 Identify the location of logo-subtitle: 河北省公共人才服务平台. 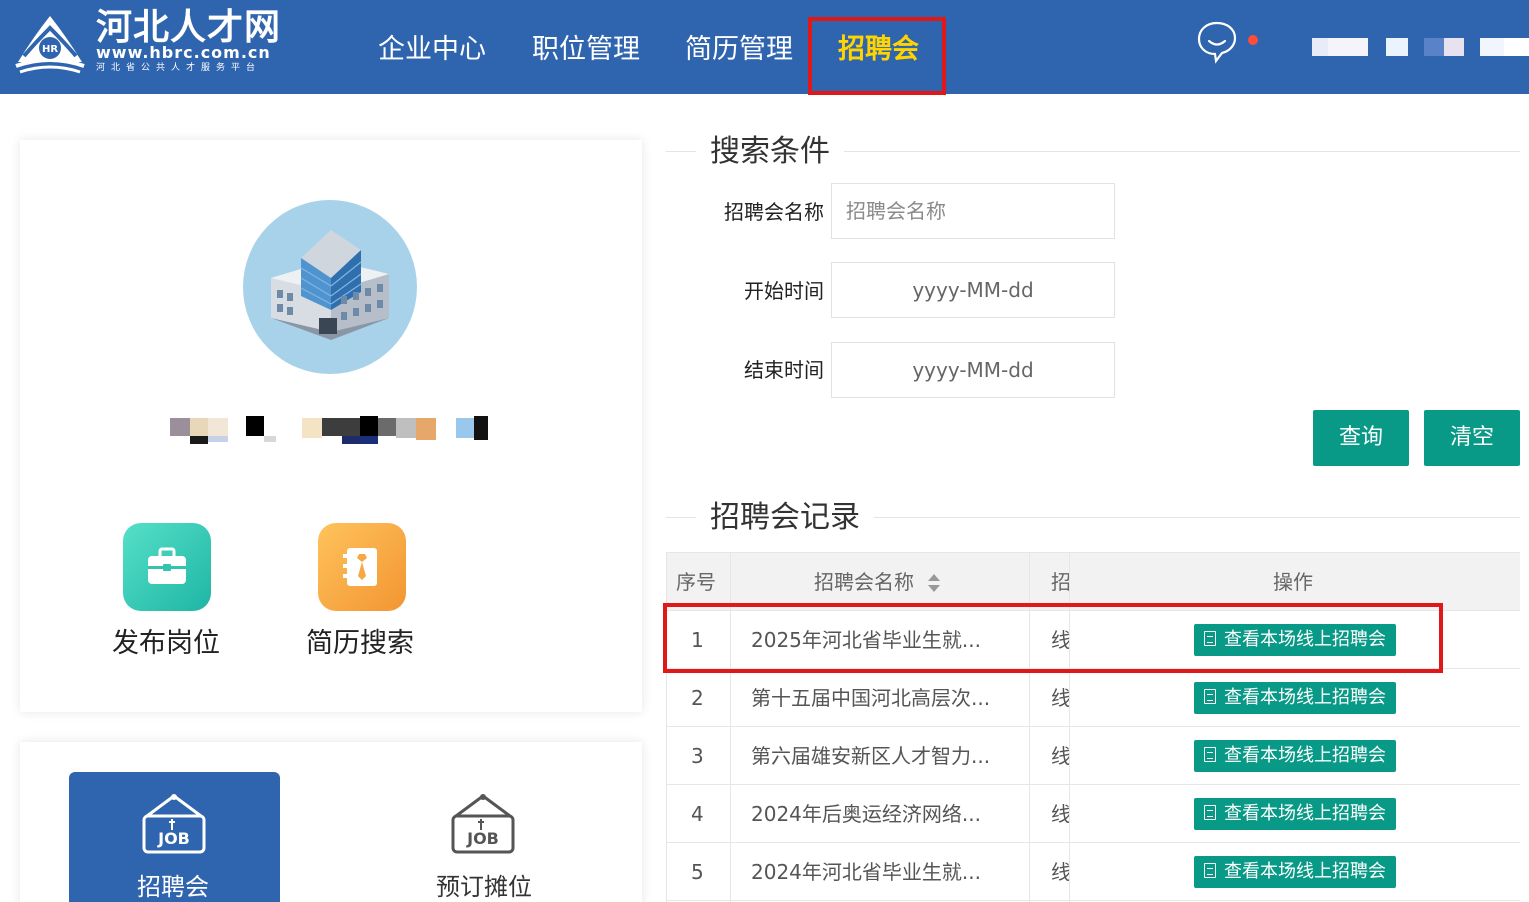
(179, 68).